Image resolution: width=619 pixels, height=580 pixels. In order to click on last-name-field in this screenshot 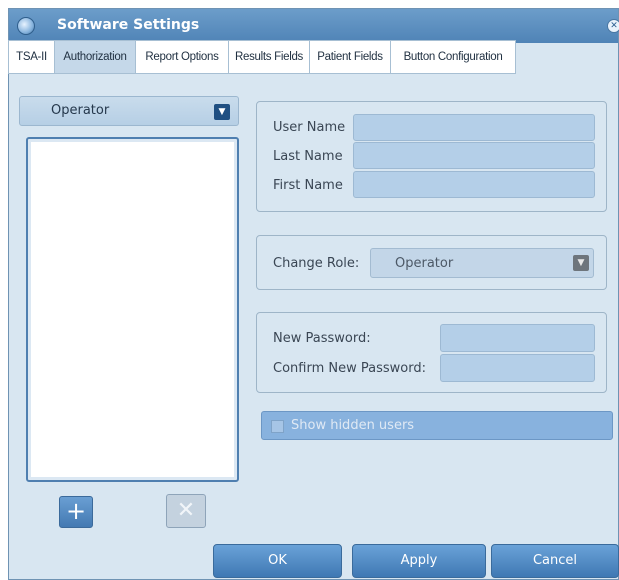, I will do `click(474, 155)`.